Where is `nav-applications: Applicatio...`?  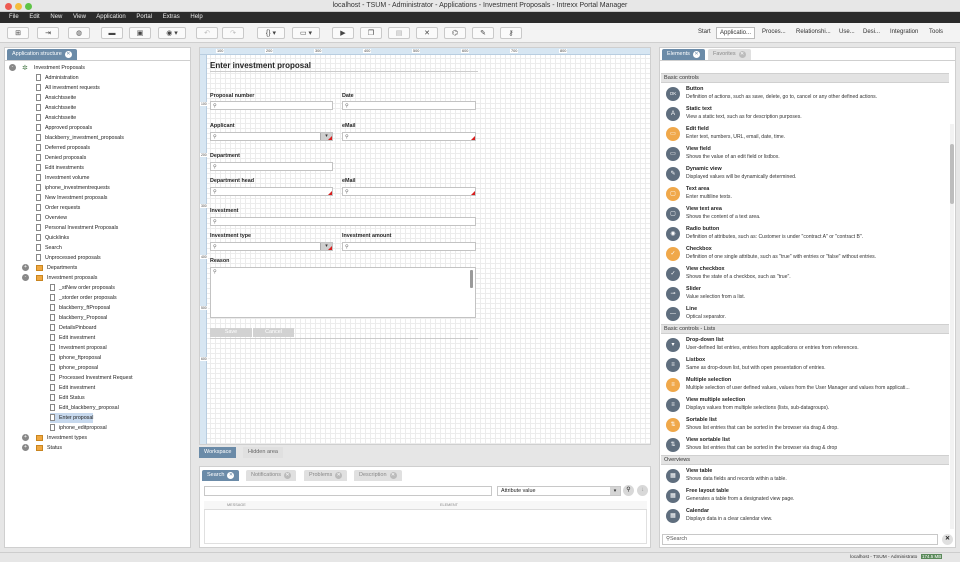
nav-applications: Applicatio... is located at coordinates (736, 33).